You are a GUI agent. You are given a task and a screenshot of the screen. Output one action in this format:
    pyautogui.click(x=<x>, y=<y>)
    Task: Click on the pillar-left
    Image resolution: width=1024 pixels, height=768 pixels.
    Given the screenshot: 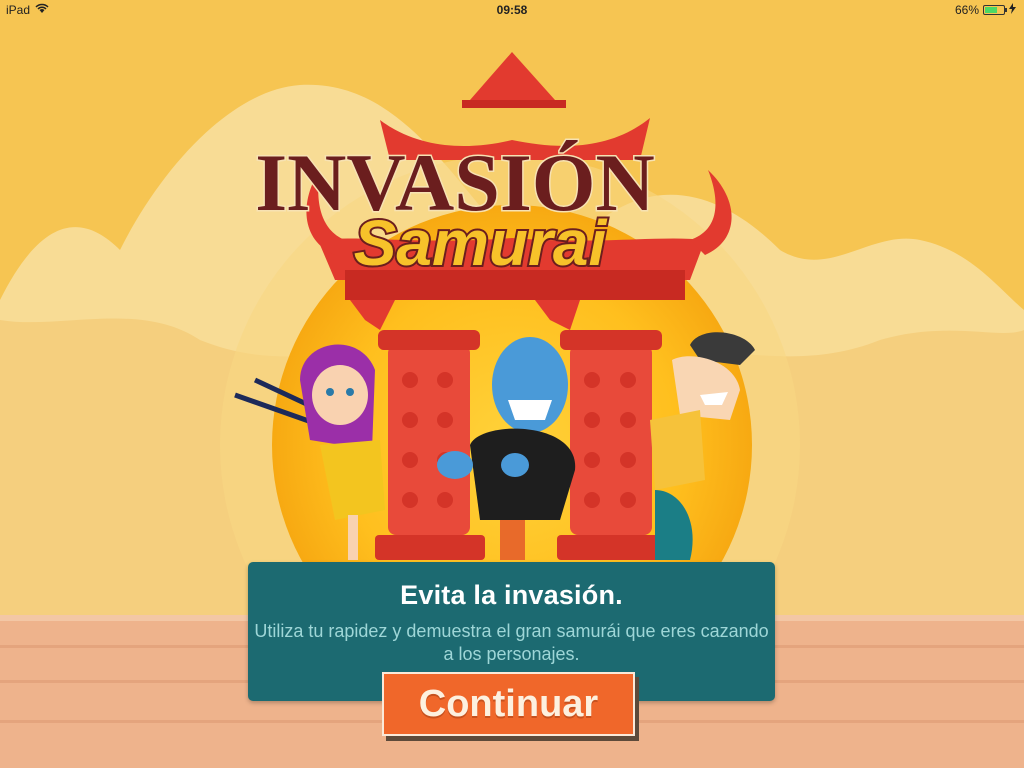 What is the action you would take?
    pyautogui.click(x=430, y=445)
    